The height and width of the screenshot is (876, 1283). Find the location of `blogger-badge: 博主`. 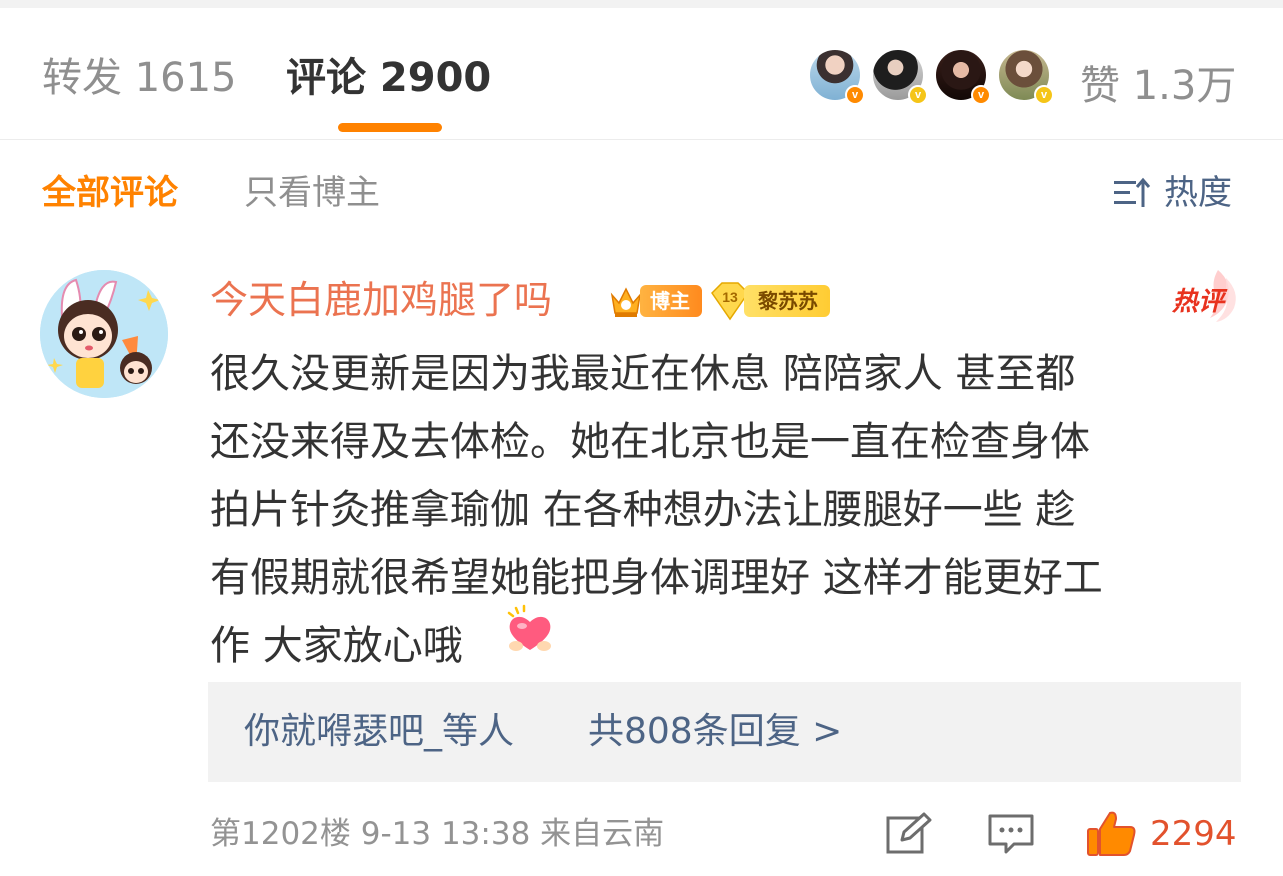

blogger-badge: 博主 is located at coordinates (654, 301).